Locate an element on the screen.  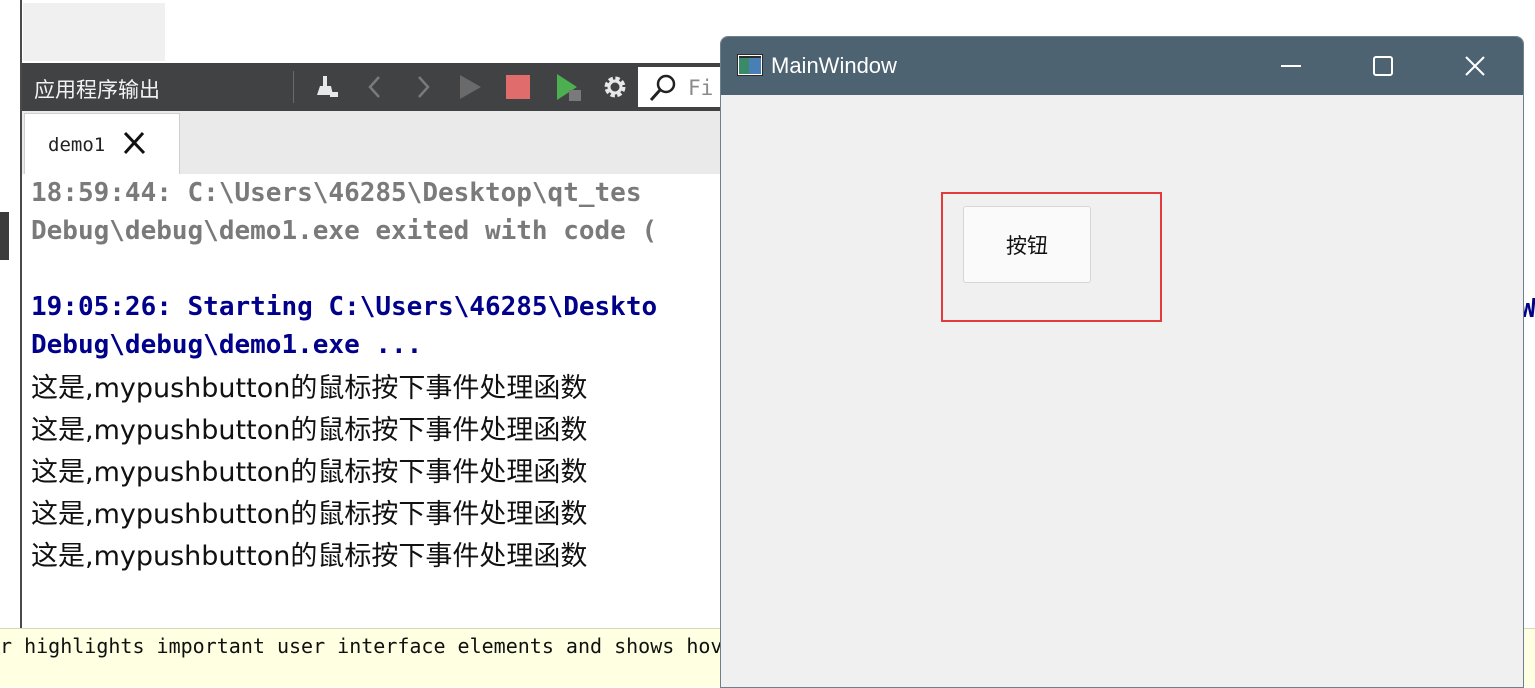
toolbar-separator is located at coordinates (293, 87).